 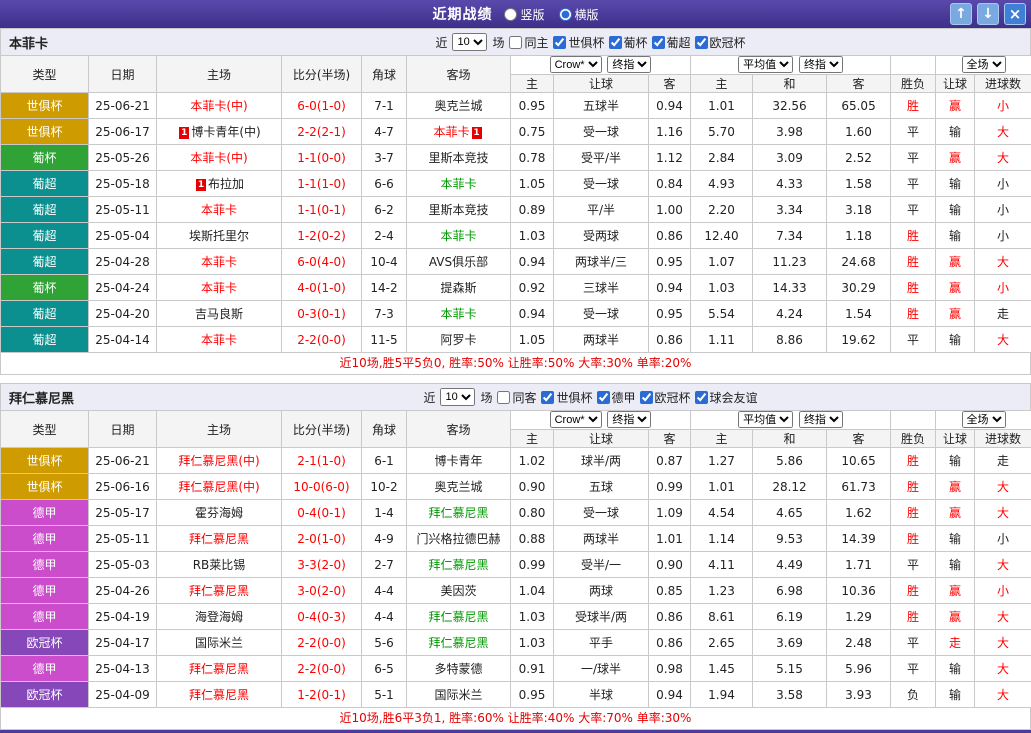 What do you see at coordinates (790, 314) in the screenshot?
I see `europe-draw-odds: 4.24` at bounding box center [790, 314].